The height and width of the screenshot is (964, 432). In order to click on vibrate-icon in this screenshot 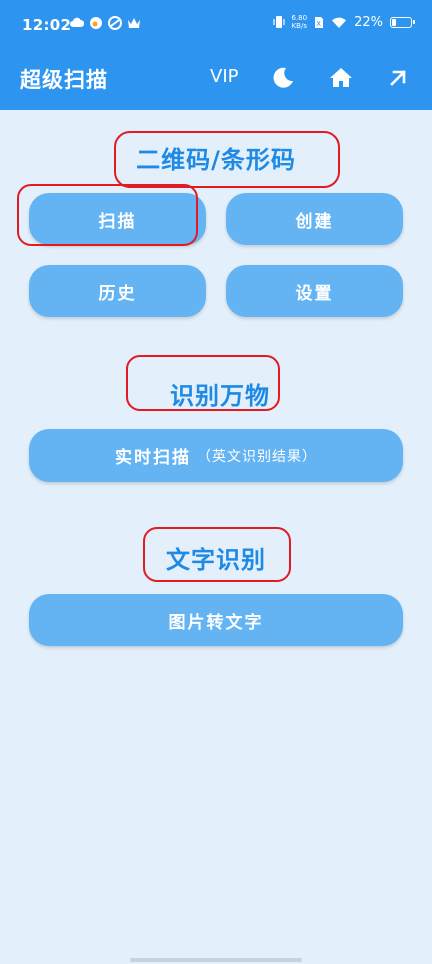, I will do `click(278, 22)`.